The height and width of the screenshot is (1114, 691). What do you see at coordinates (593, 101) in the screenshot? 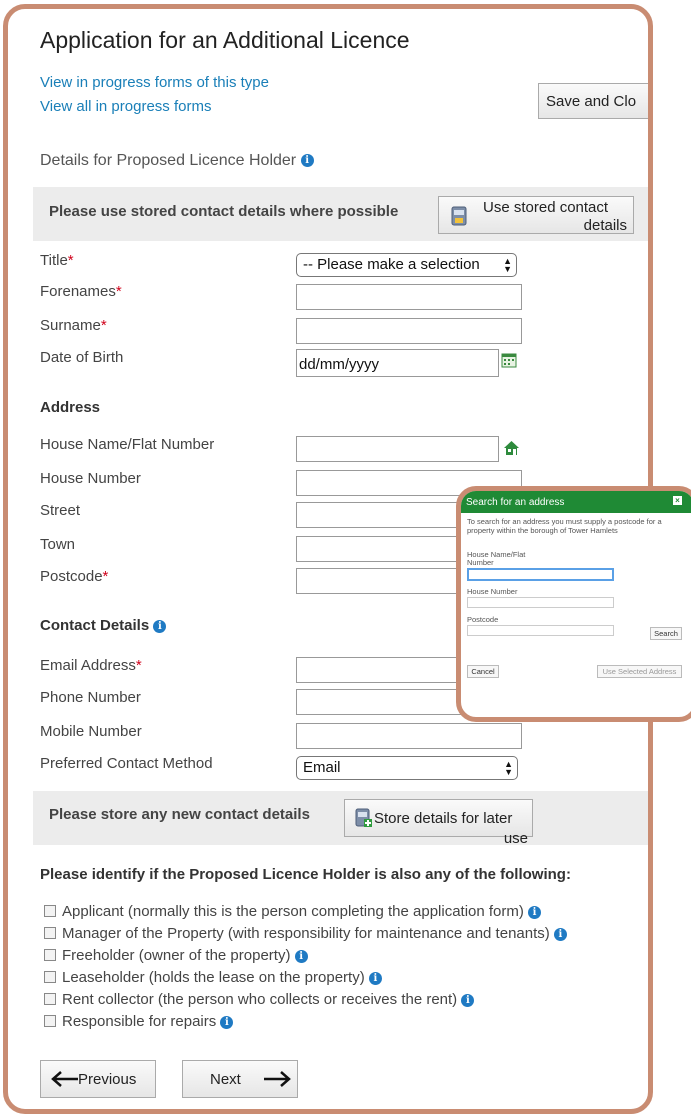
I see `save-and-close-button: Save and Clo` at bounding box center [593, 101].